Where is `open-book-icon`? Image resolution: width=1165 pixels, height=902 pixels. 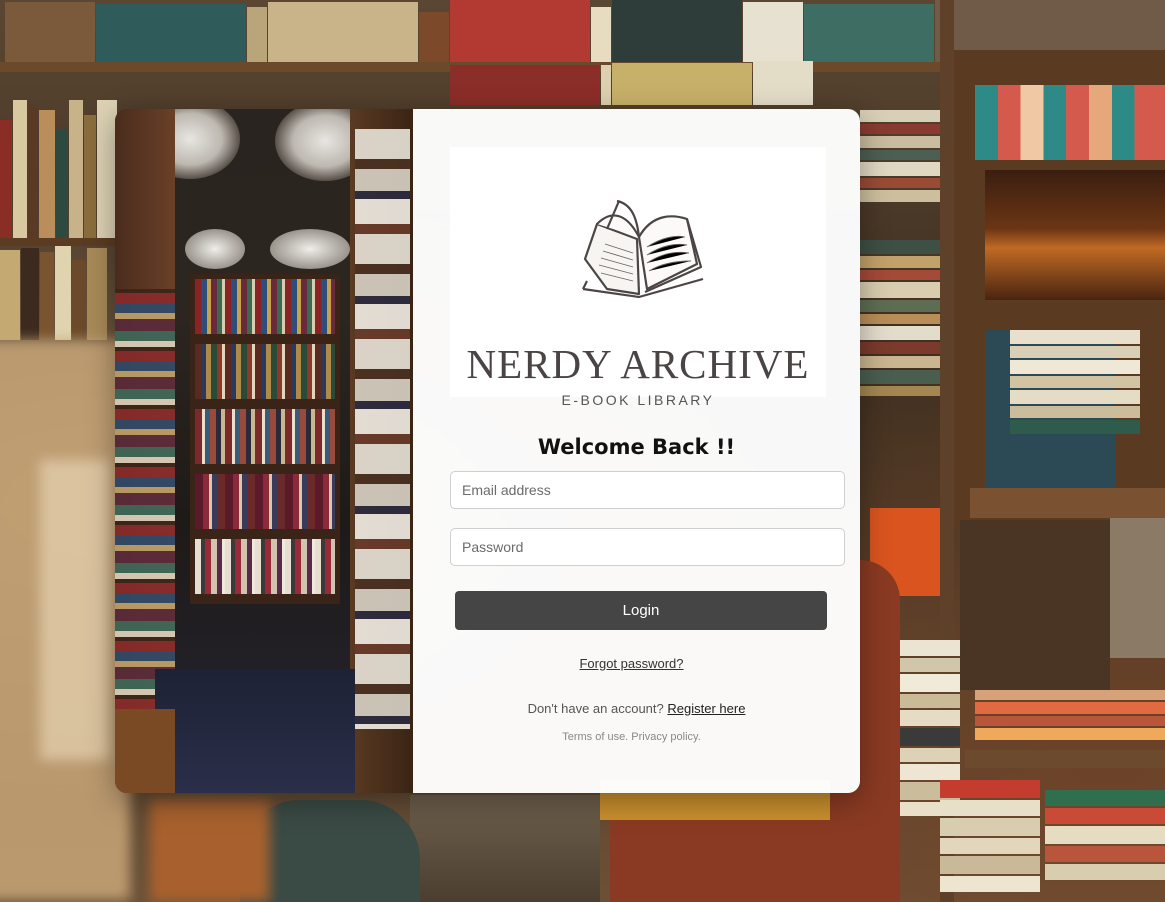
open-book-icon is located at coordinates (643, 249).